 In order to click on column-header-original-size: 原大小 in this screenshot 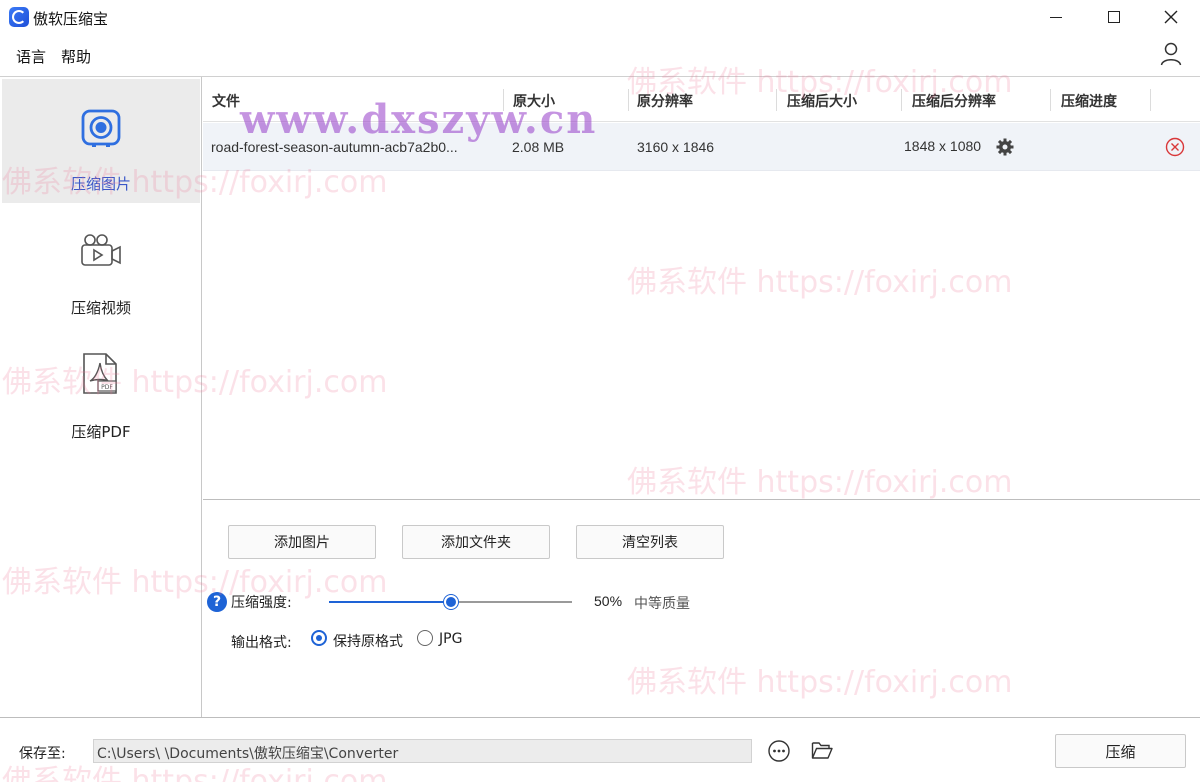, I will do `click(534, 101)`.